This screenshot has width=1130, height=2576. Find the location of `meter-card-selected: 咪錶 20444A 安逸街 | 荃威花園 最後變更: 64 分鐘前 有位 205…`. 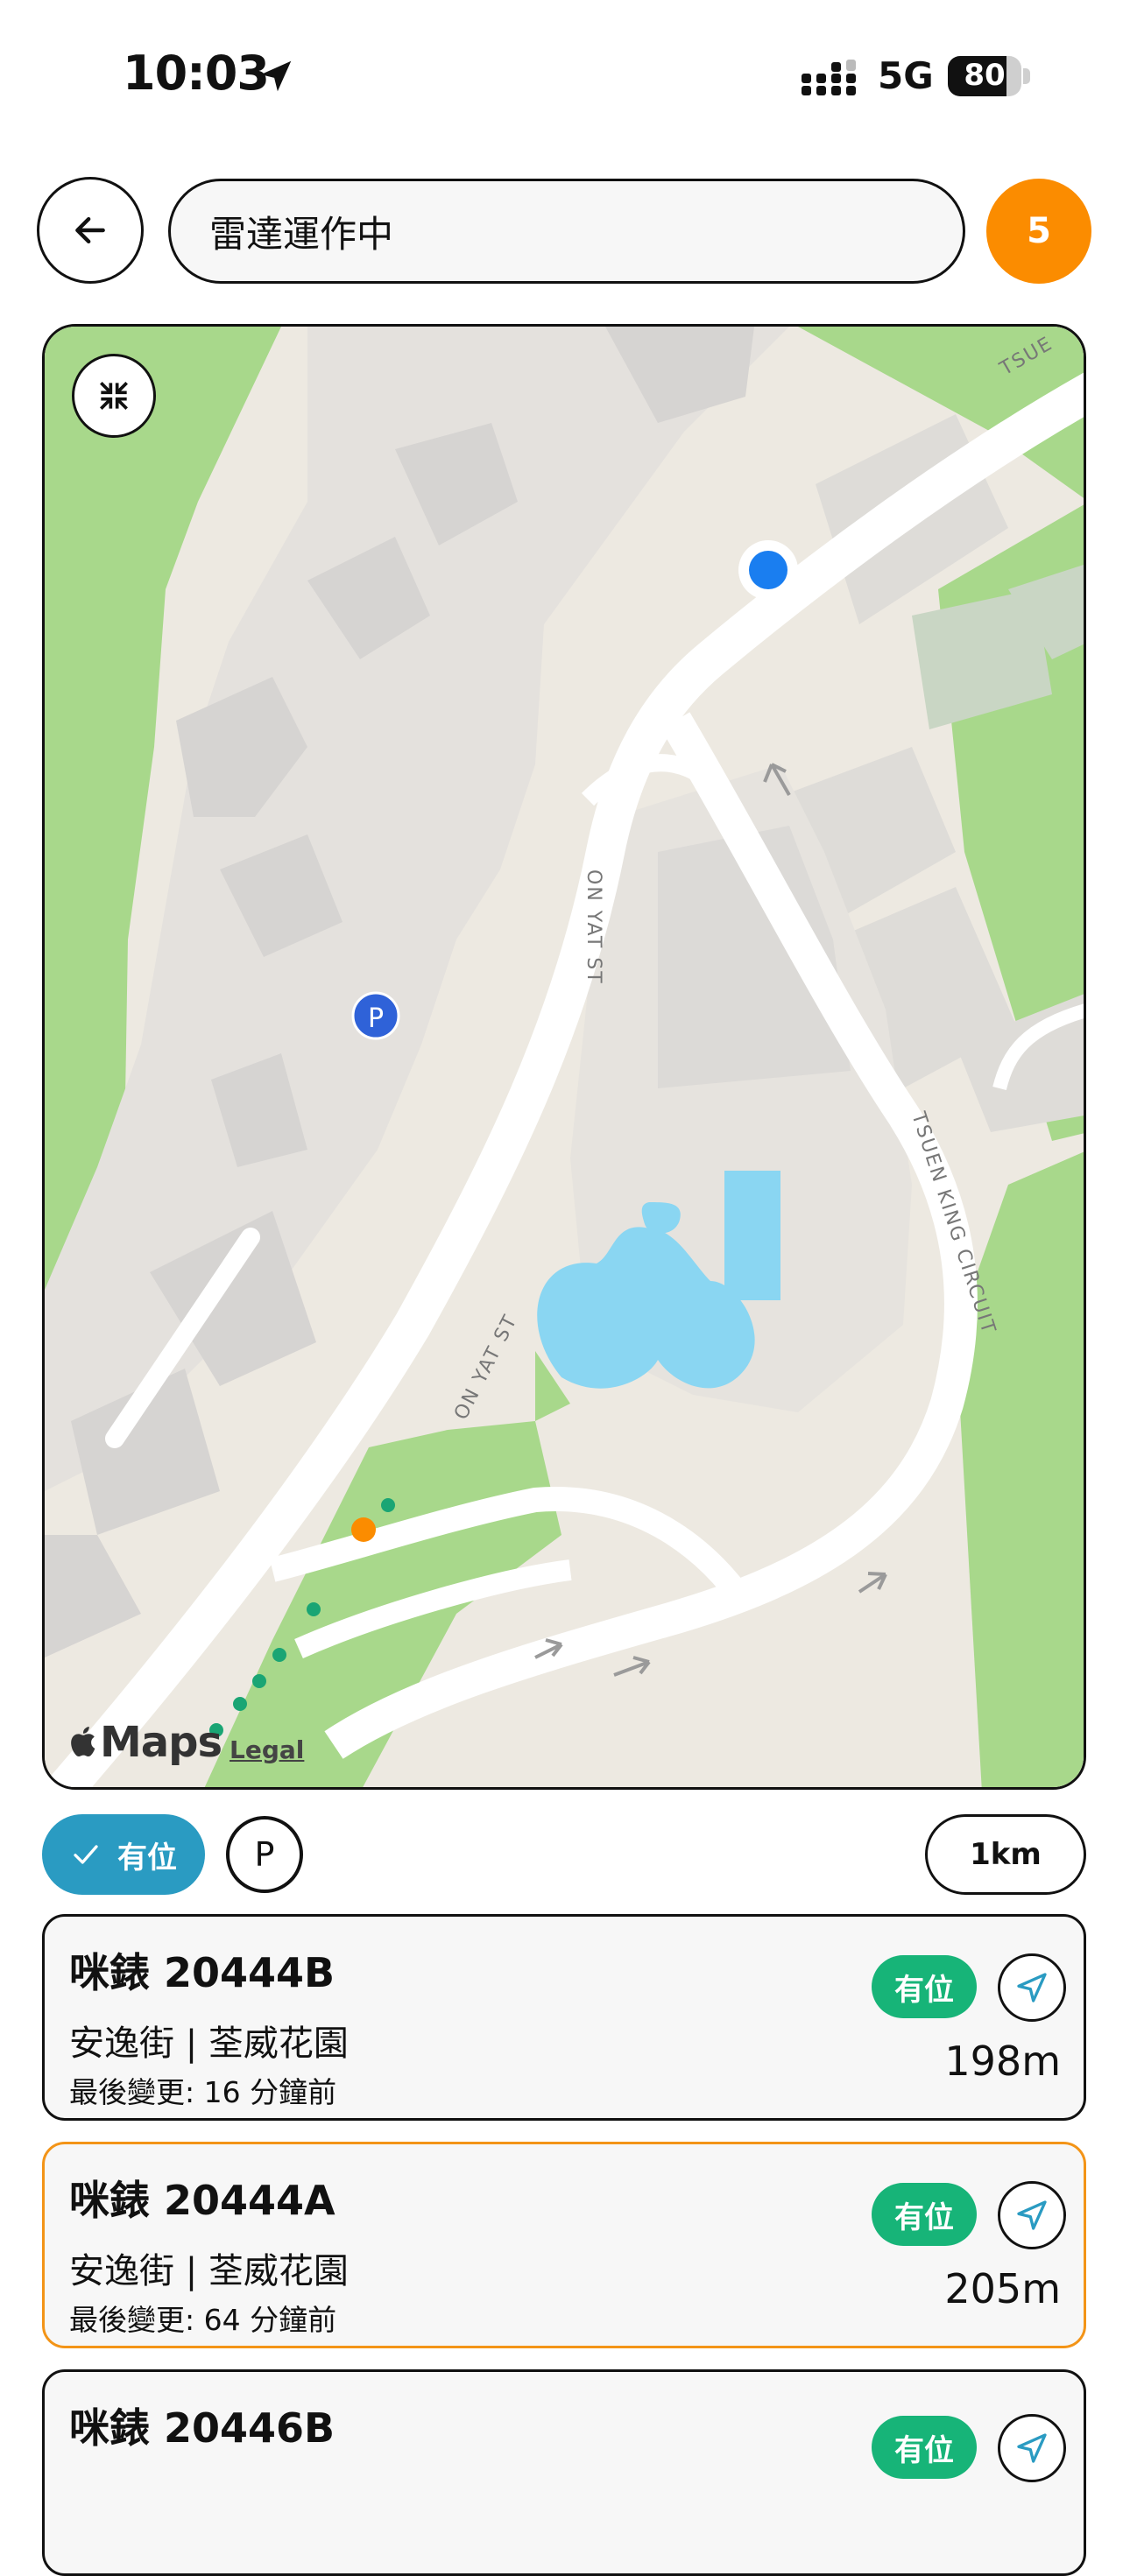

meter-card-selected: 咪錶 20444A 安逸街 | 荃威花園 最後變更: 64 分鐘前 有位 205… is located at coordinates (564, 2245).